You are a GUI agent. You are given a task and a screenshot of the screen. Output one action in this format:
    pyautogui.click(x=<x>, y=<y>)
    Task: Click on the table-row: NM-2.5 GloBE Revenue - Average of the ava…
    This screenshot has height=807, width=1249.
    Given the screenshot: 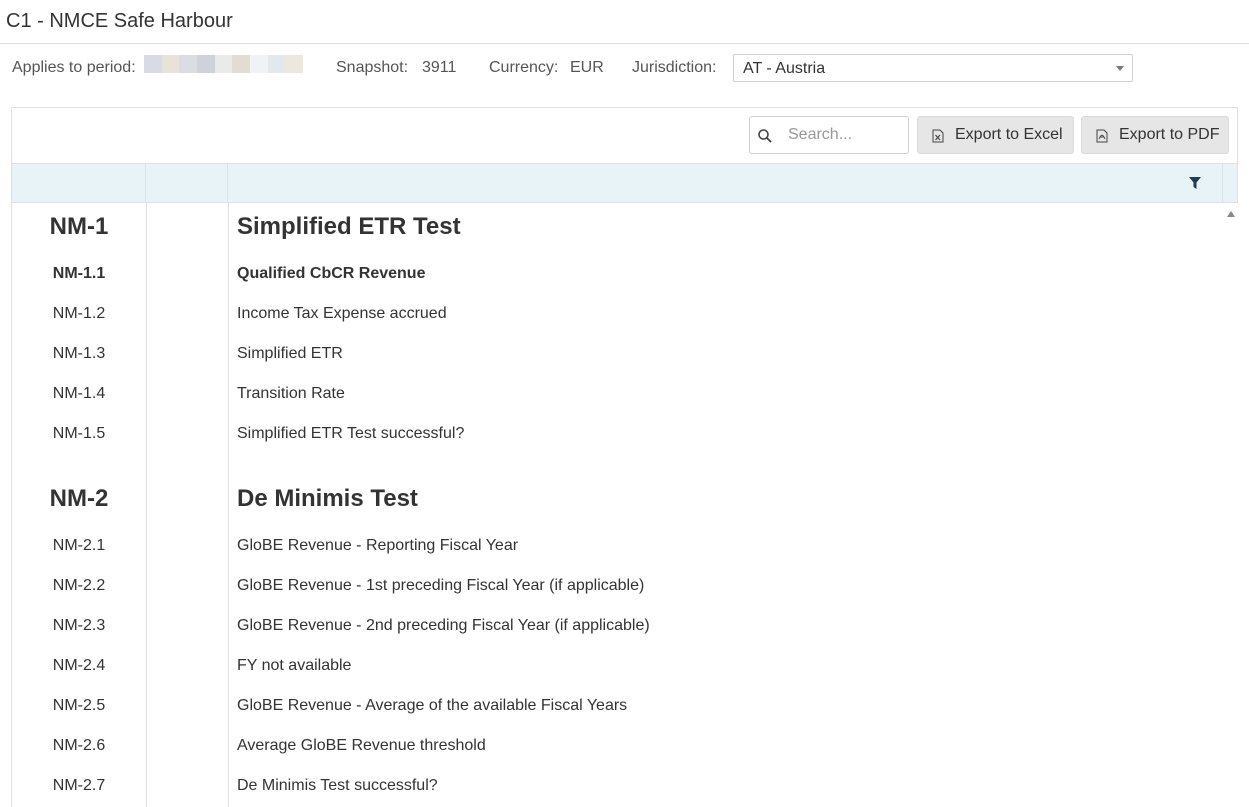 What is the action you would take?
    pyautogui.click(x=618, y=707)
    